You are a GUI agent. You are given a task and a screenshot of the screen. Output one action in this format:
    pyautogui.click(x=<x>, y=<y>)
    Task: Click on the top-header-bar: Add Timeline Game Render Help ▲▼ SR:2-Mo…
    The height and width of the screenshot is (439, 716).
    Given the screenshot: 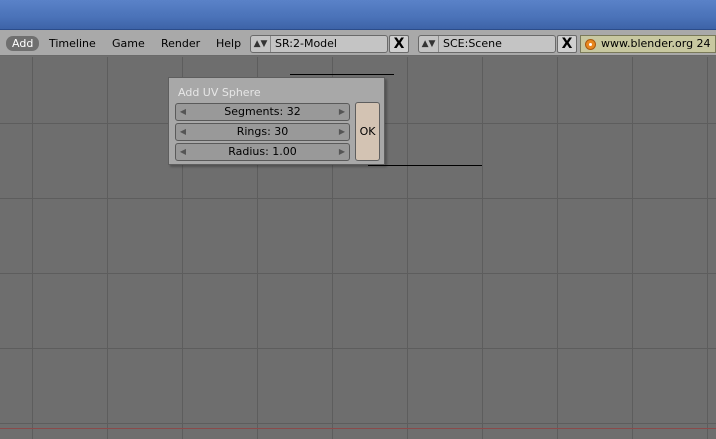 What is the action you would take?
    pyautogui.click(x=358, y=43)
    